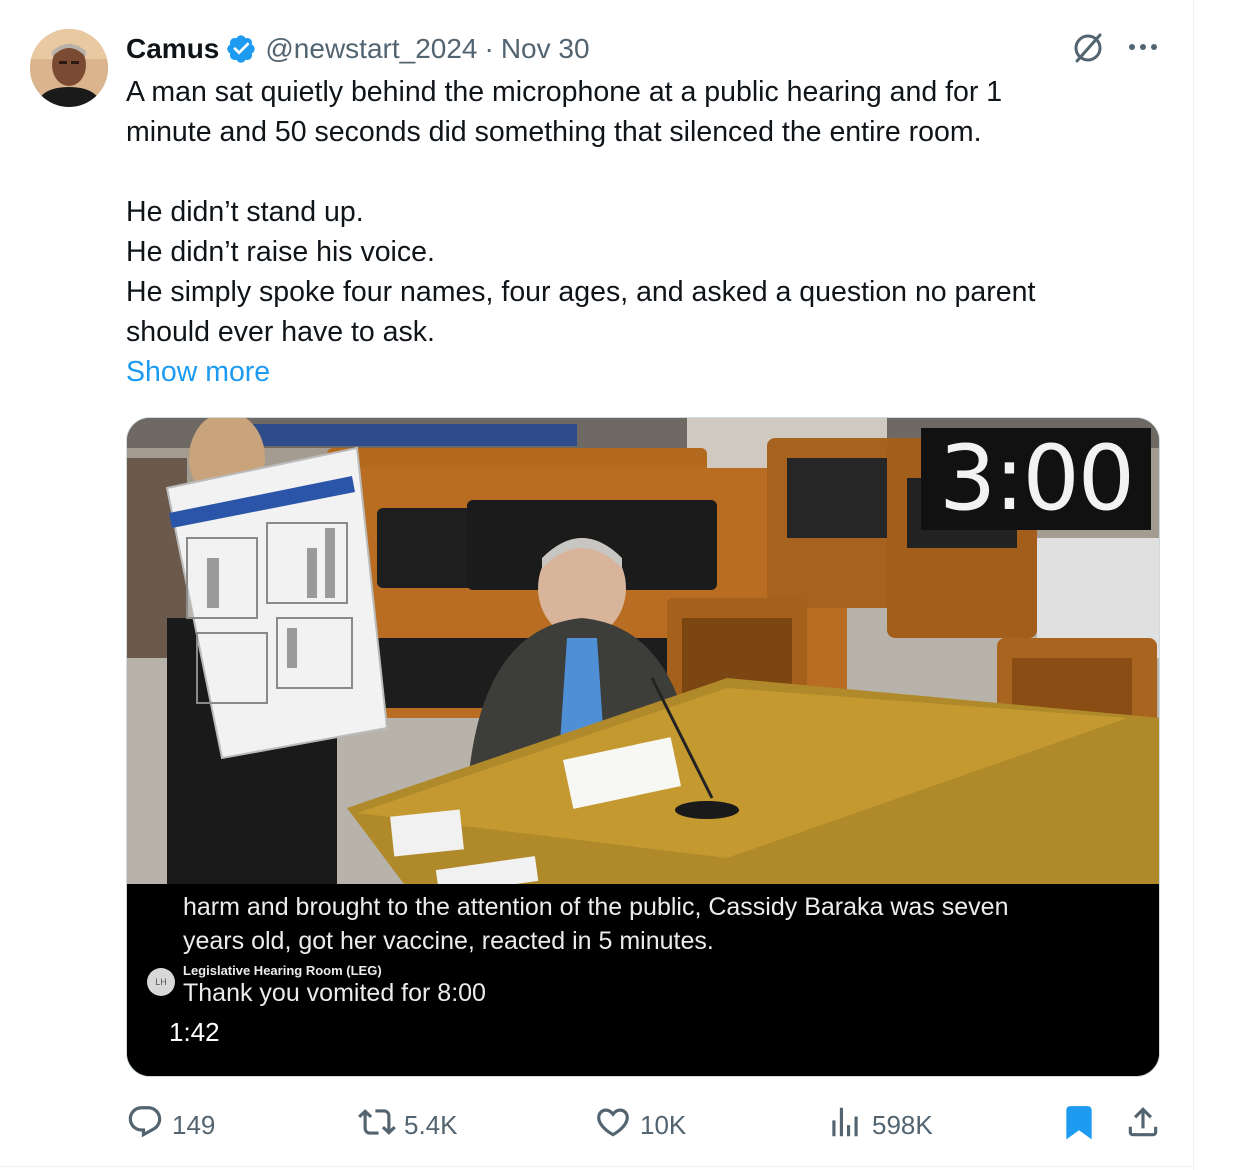 Image resolution: width=1256 pixels, height=1170 pixels. Describe the element at coordinates (1193, 585) in the screenshot. I see `column-border` at that location.